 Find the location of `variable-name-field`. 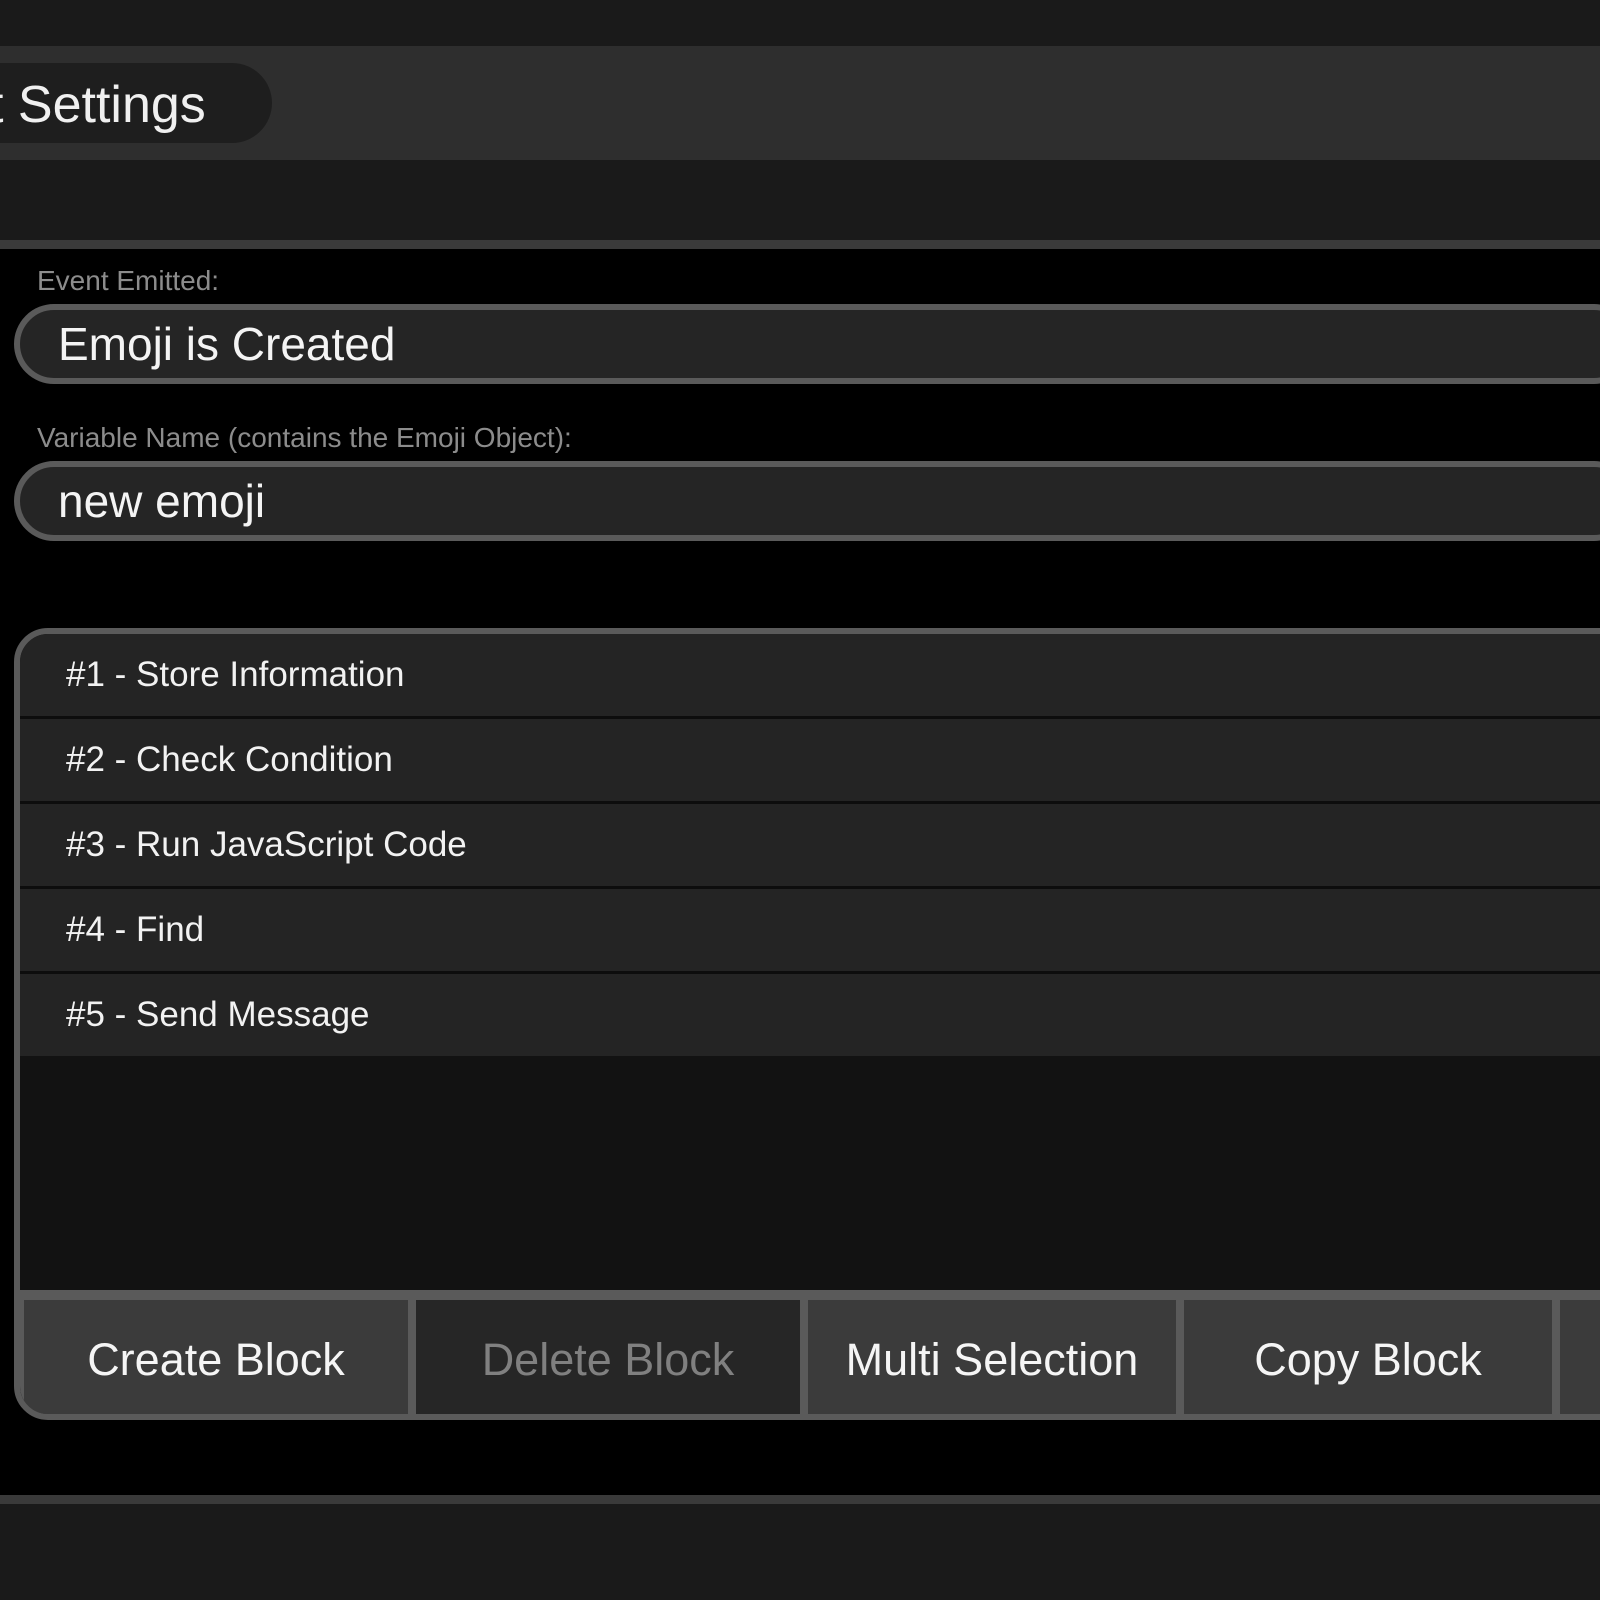

variable-name-field is located at coordinates (807, 501).